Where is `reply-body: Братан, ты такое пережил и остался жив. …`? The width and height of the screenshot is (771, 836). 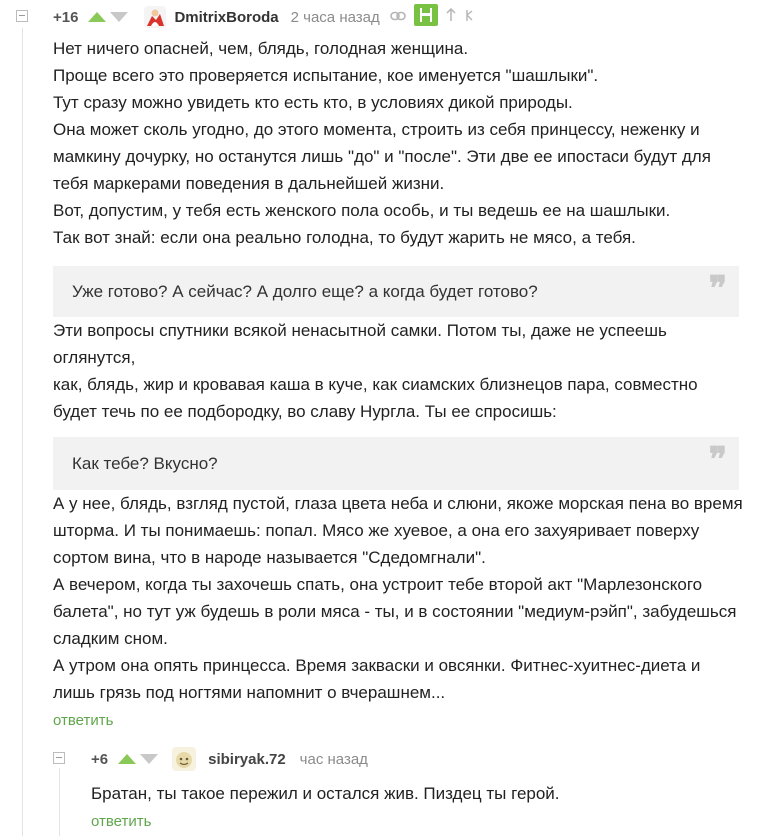
reply-body: Братан, ты такое пережил и остался жив. … is located at coordinates (421, 793).